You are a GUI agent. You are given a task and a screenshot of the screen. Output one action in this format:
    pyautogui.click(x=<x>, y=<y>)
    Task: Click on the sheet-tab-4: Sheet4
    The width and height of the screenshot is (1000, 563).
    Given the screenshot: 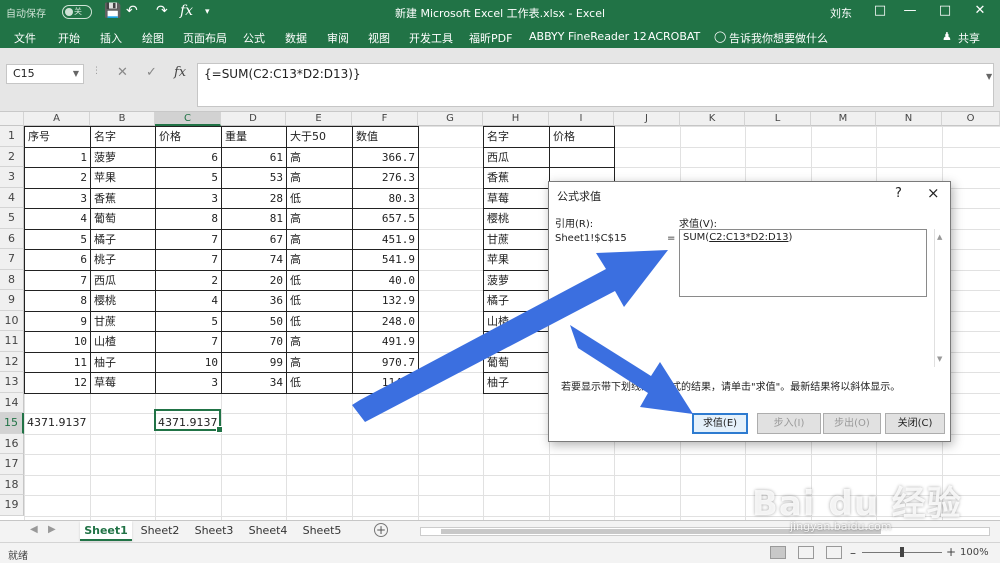 What is the action you would take?
    pyautogui.click(x=268, y=531)
    